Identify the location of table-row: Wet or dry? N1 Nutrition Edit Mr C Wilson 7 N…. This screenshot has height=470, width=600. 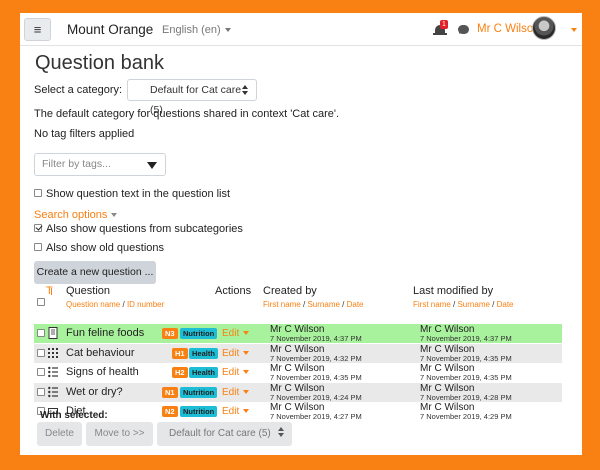
(298, 392).